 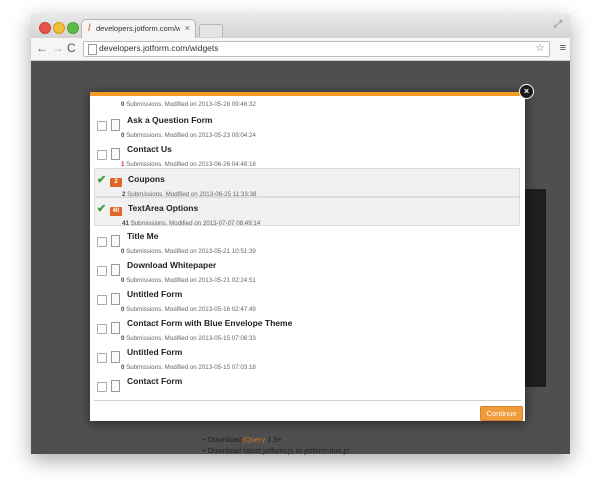 I want to click on form-title: Ask a Question Form, so click(x=170, y=120).